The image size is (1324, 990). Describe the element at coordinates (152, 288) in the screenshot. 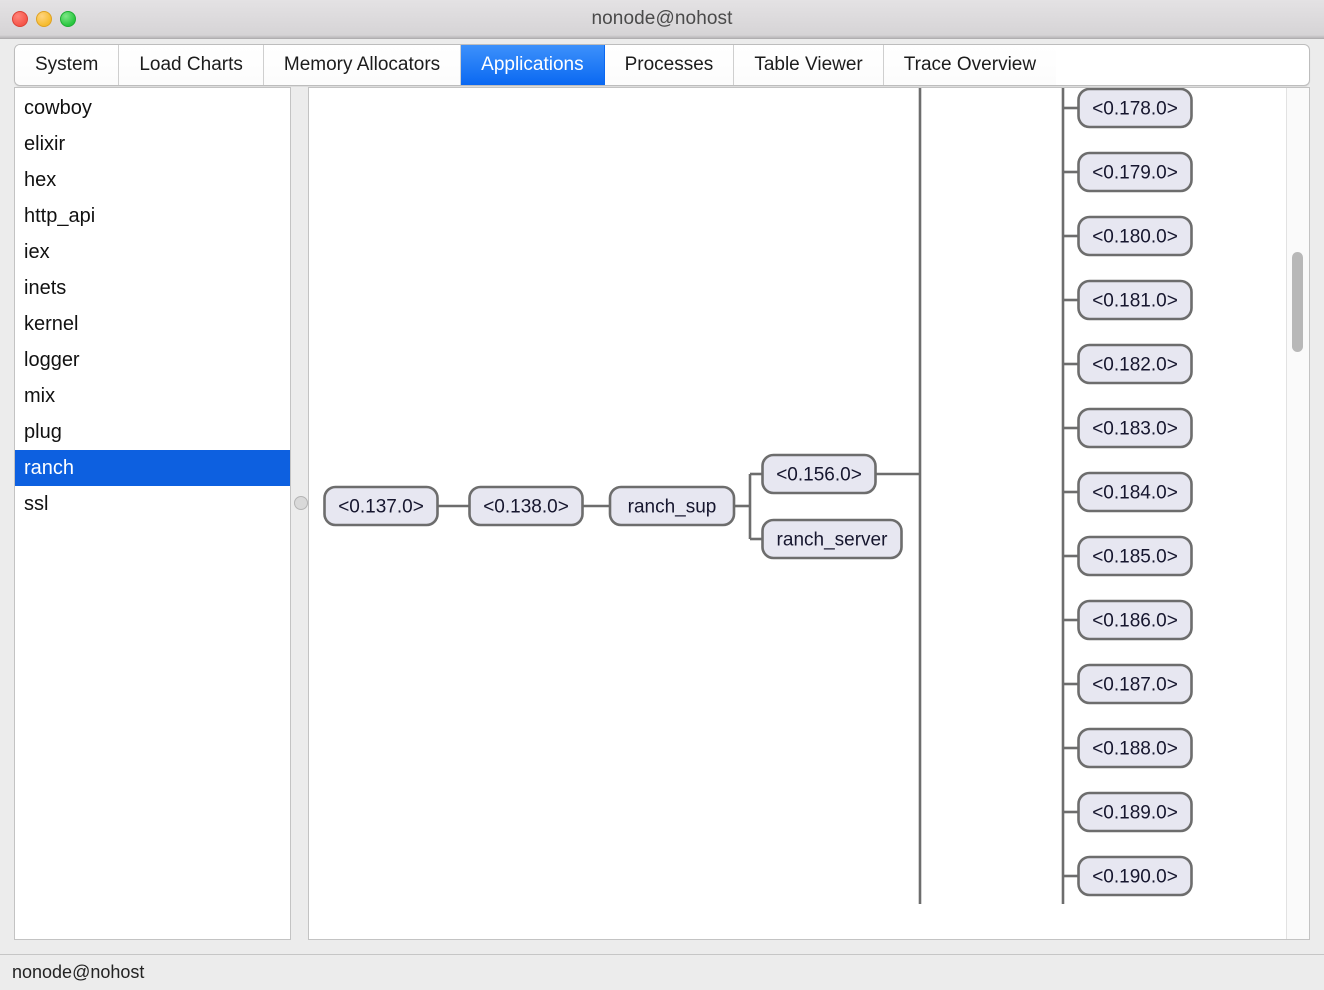

I see `sidebar-item-inets: inets` at that location.